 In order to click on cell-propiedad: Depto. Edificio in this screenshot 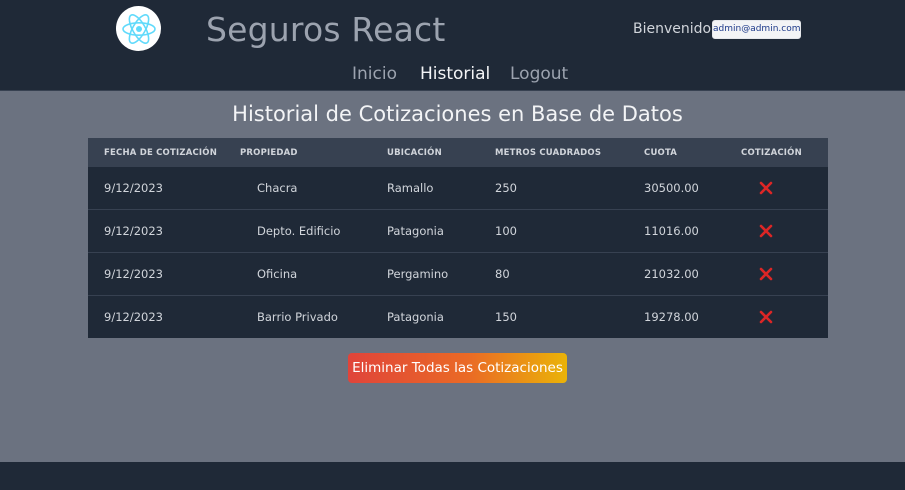, I will do `click(299, 231)`.